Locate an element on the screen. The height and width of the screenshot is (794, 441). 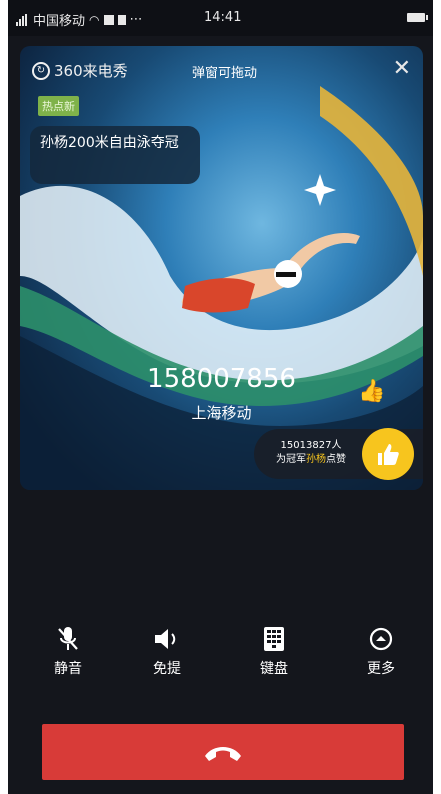
more-icon is located at coordinates (381, 639).